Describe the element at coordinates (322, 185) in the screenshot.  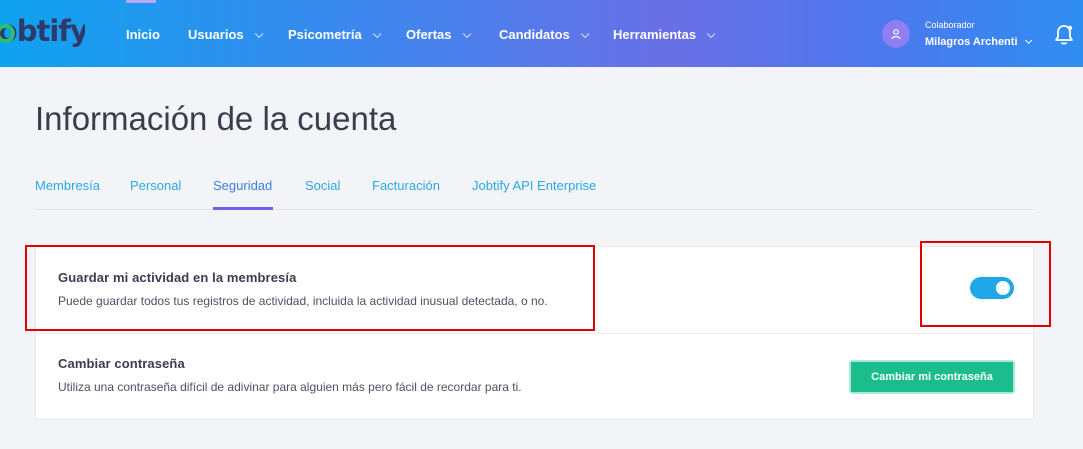
I see `tab-social: Social` at that location.